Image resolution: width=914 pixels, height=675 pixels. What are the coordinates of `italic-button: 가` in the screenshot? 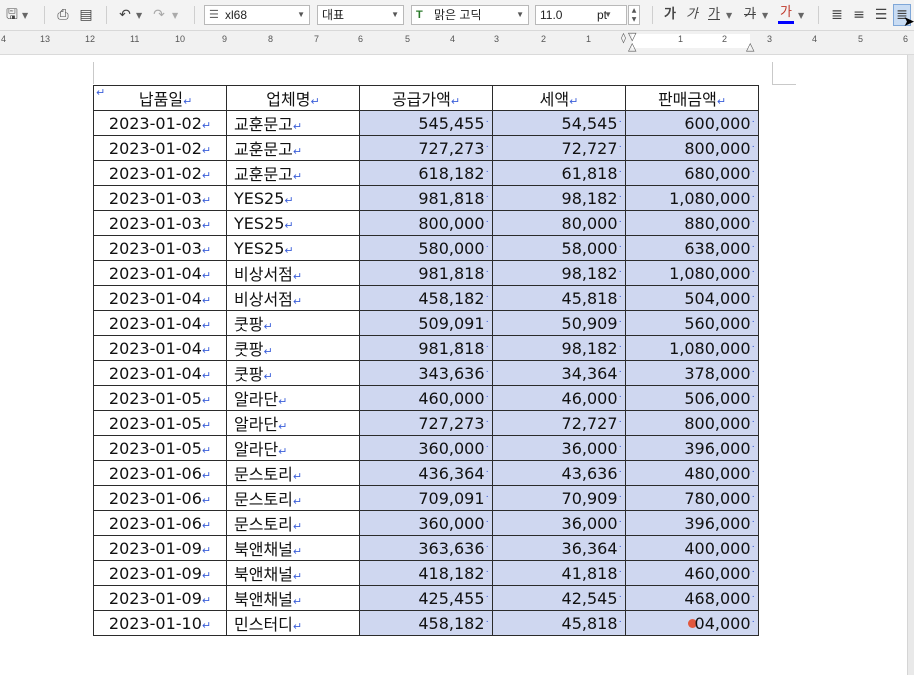 It's located at (692, 15).